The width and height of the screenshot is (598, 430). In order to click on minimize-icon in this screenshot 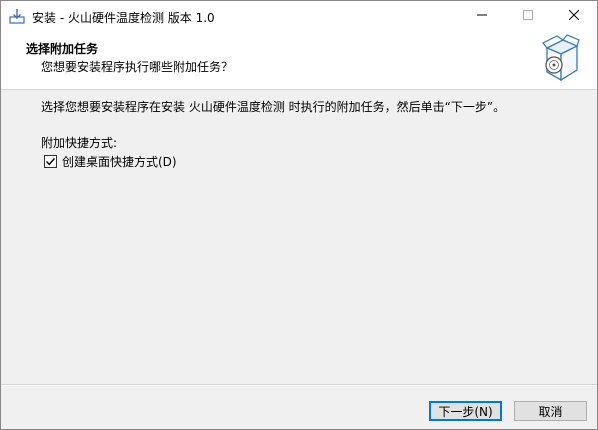, I will do `click(482, 16)`.